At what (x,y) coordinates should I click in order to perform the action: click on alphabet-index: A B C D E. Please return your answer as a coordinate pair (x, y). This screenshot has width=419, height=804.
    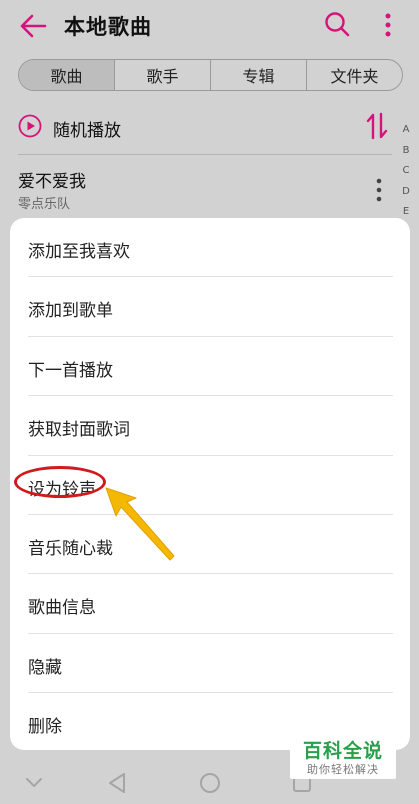
    Looking at the image, I should click on (406, 171).